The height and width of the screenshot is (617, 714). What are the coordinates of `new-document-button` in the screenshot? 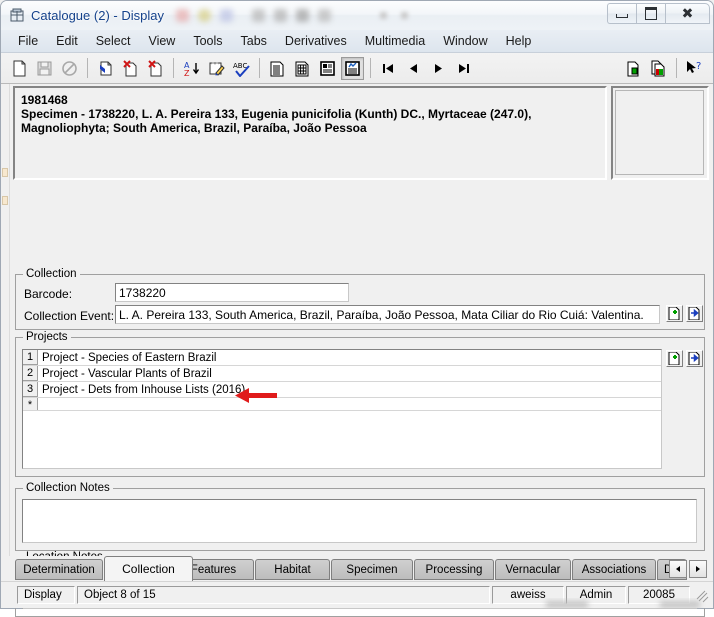 It's located at (19, 68).